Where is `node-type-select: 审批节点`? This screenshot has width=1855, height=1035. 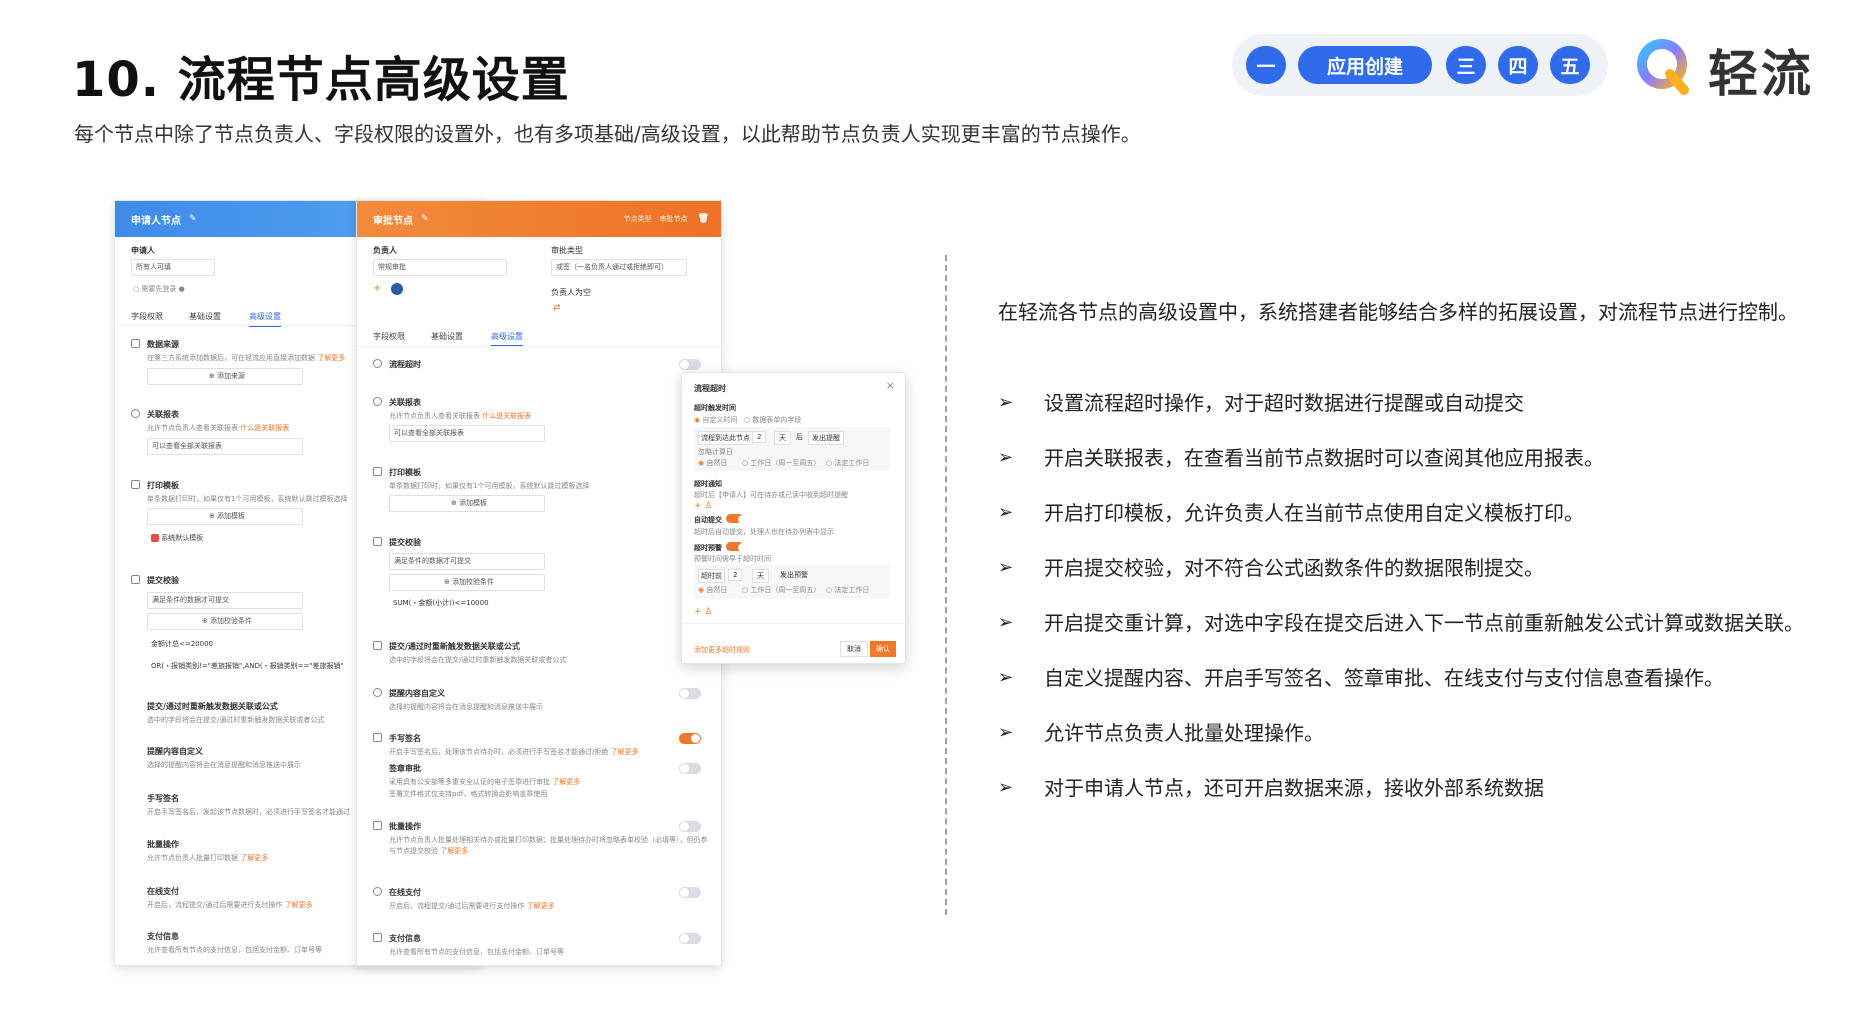 node-type-select: 审批节点 is located at coordinates (674, 219).